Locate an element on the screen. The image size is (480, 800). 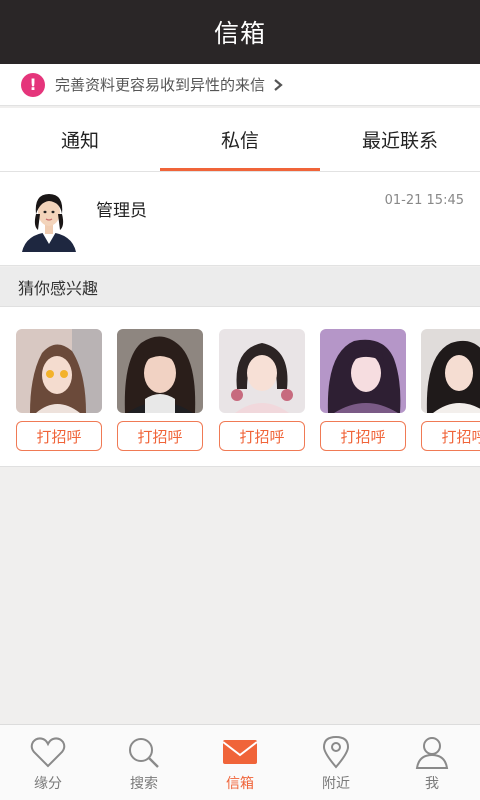
tab-notifications: 通知 is located at coordinates (80, 139).